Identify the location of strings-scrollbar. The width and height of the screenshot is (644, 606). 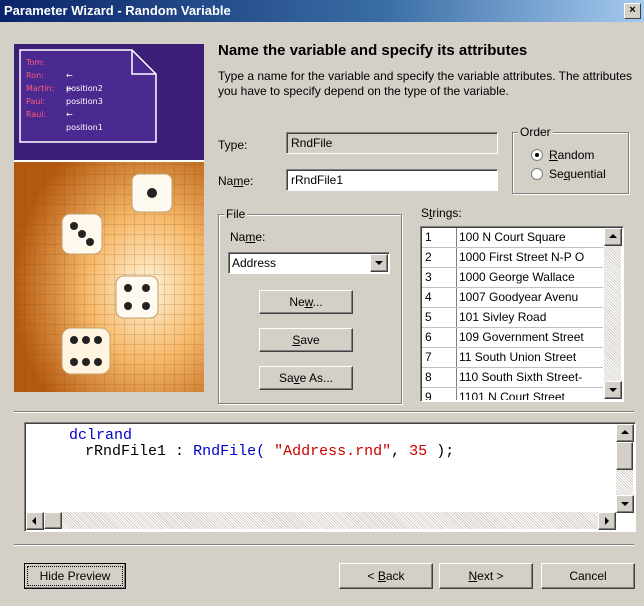
(613, 313).